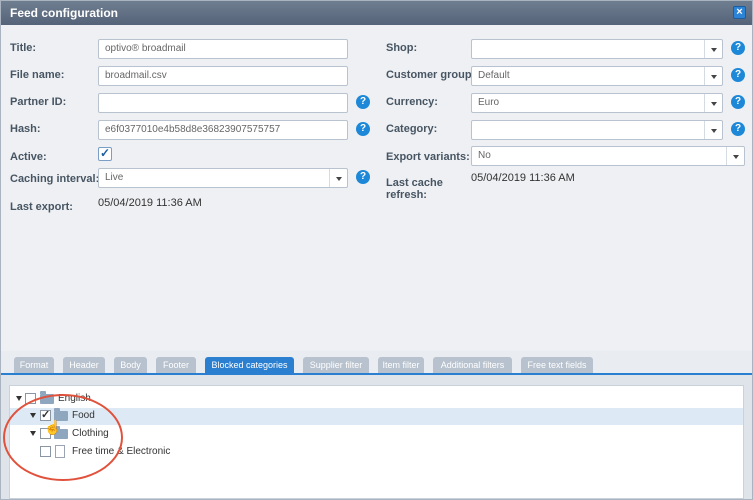 This screenshot has height=500, width=753. Describe the element at coordinates (64, 13) in the screenshot. I see `window-title: Feed configuration` at that location.